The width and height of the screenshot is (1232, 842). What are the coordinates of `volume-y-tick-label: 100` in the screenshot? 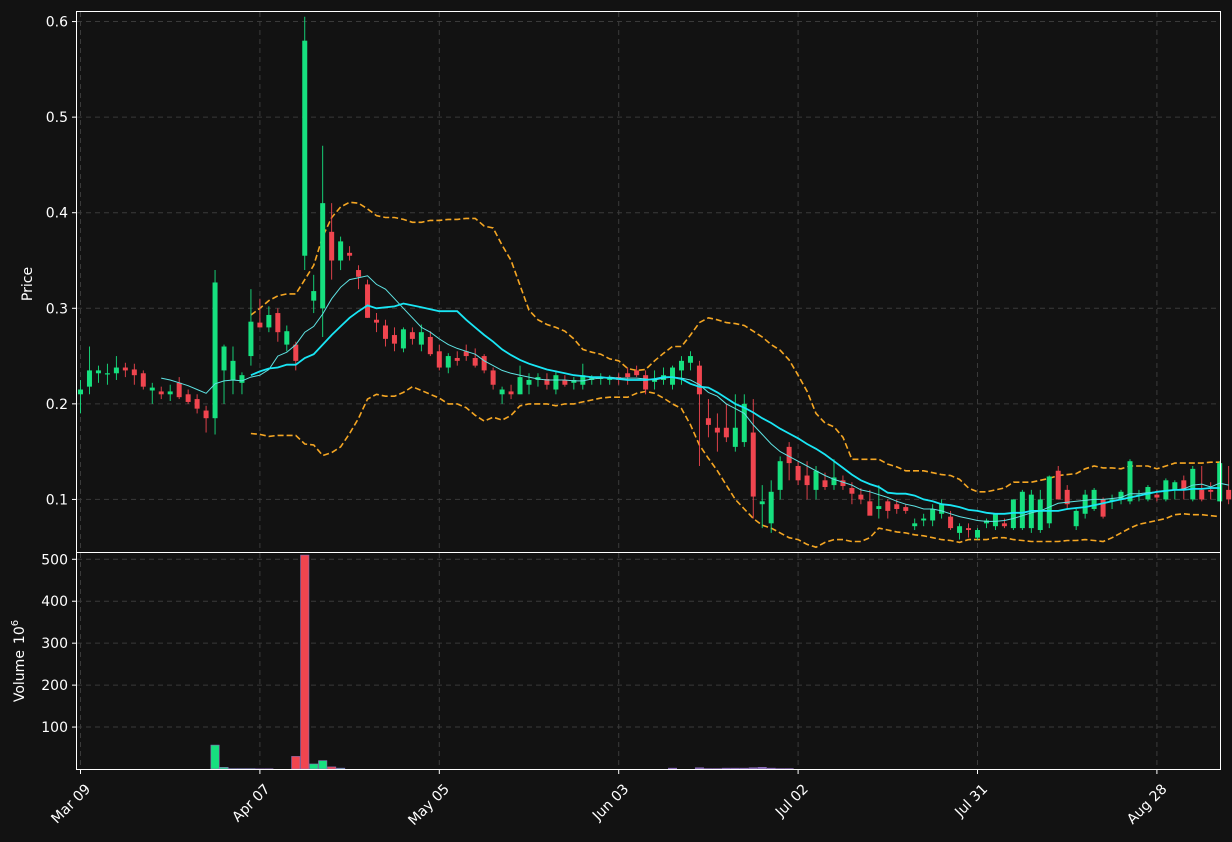 It's located at (54, 728).